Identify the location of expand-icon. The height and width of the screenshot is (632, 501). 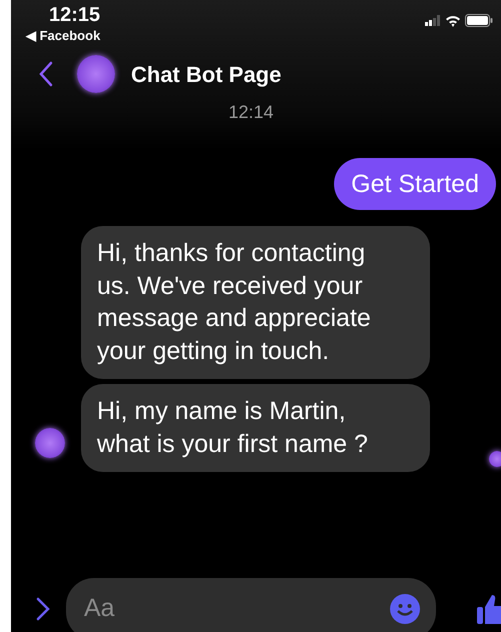
(43, 609).